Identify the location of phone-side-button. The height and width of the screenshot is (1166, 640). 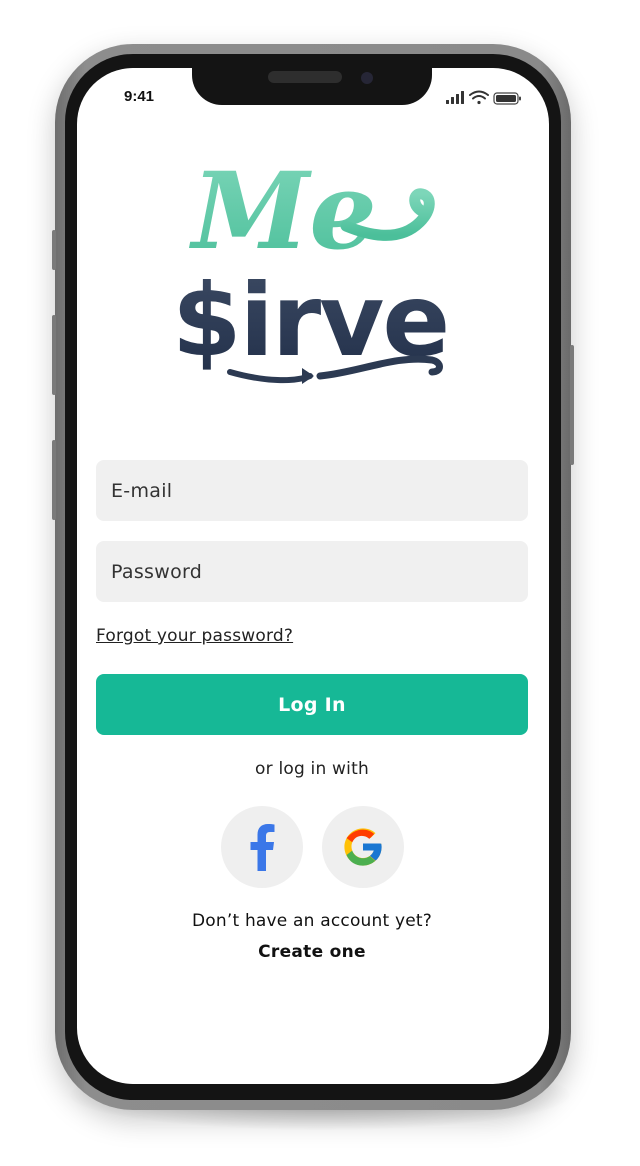
(54, 250).